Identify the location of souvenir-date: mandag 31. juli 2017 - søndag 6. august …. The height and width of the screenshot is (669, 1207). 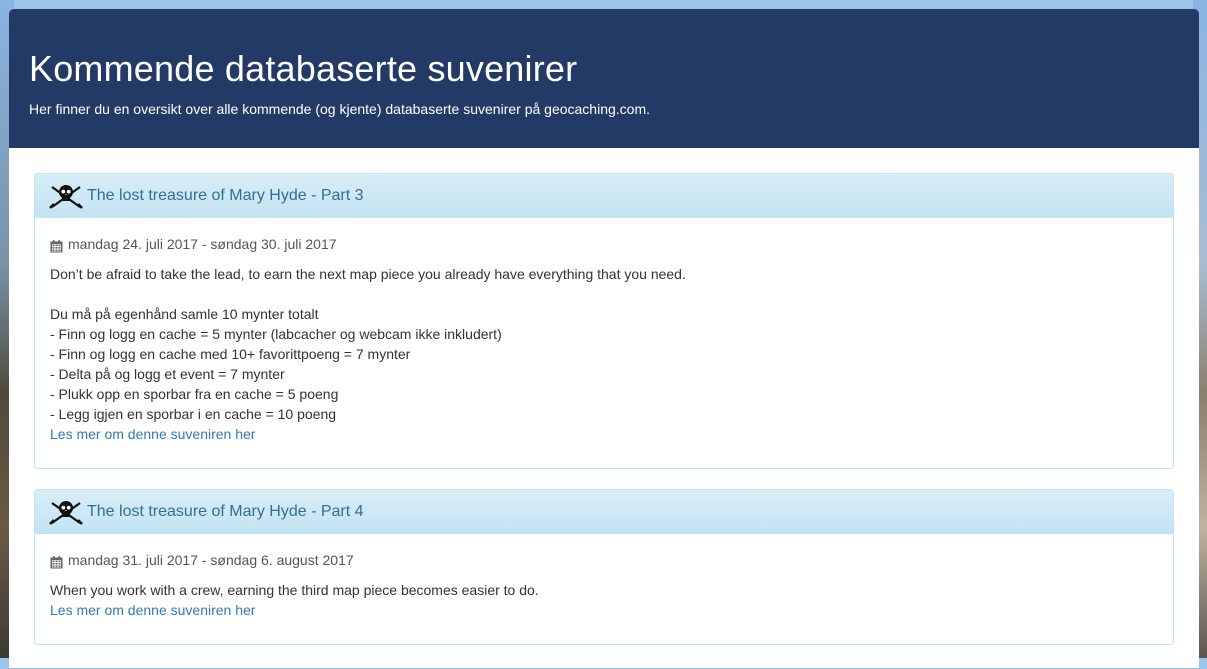
(604, 560).